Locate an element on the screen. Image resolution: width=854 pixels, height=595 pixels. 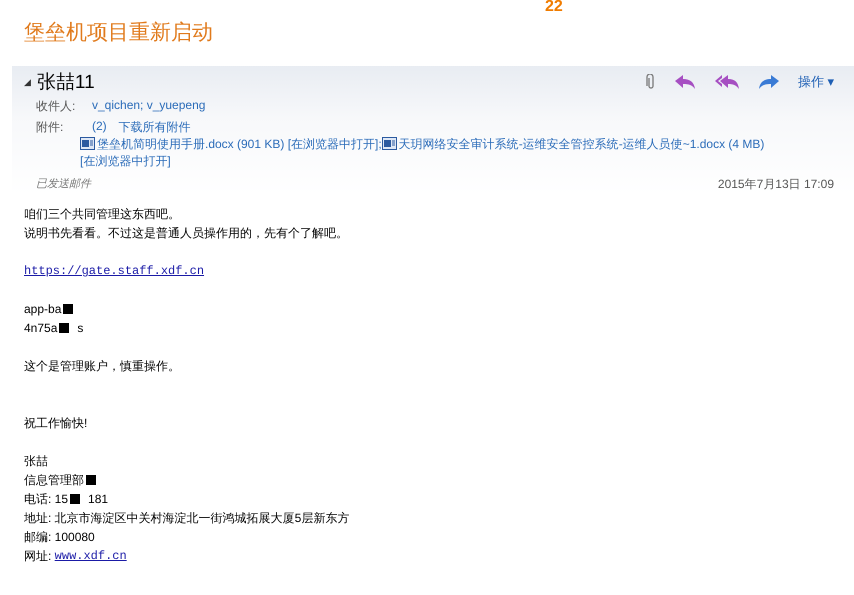
actions-menu: 操作 ▾ is located at coordinates (816, 82).